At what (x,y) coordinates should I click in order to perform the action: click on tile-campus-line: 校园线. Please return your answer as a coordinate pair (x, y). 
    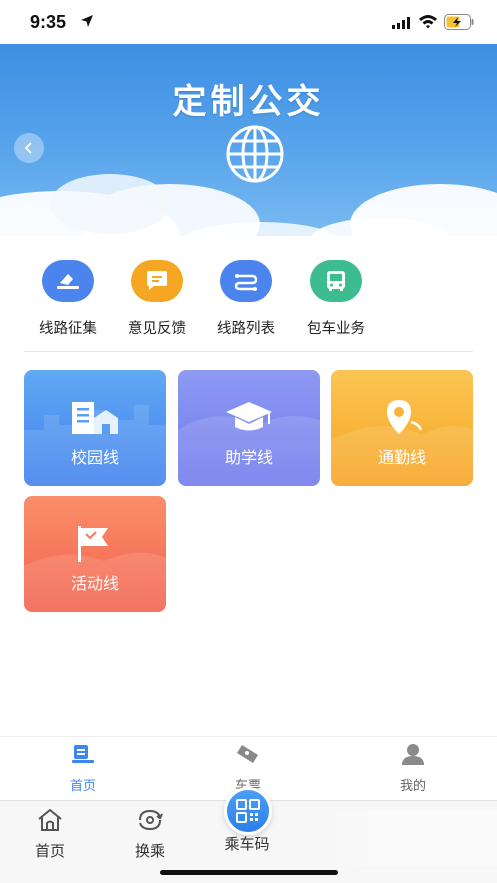
    Looking at the image, I should click on (95, 428).